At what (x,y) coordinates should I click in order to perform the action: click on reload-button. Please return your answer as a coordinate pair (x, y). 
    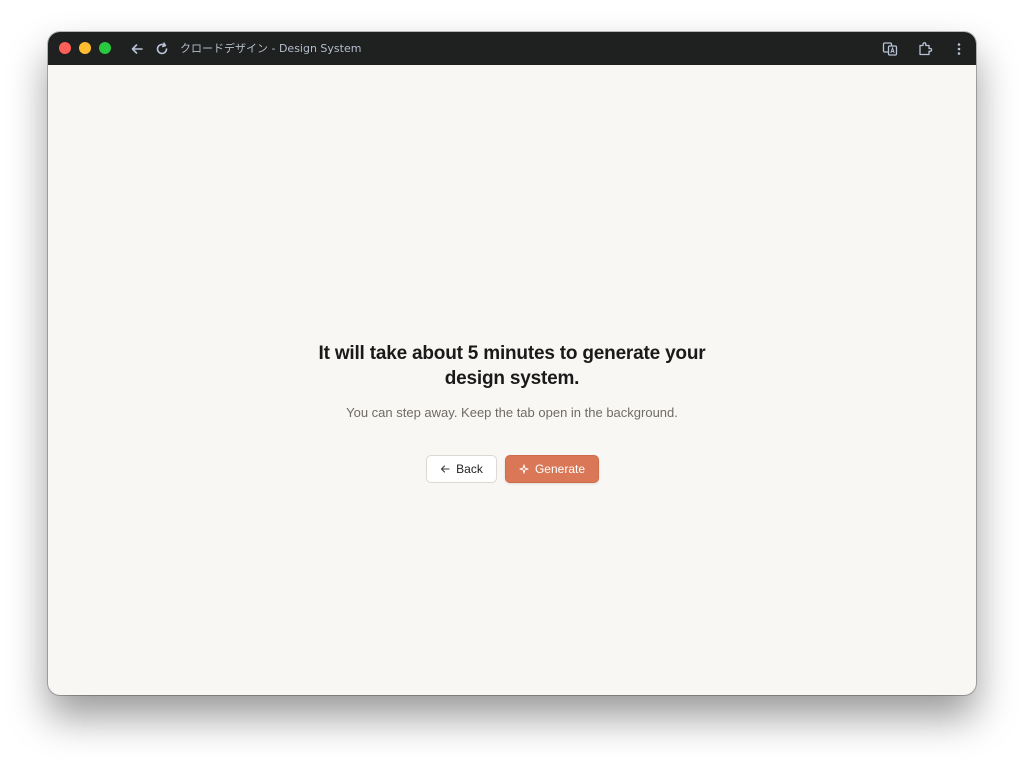
    Looking at the image, I should click on (162, 49).